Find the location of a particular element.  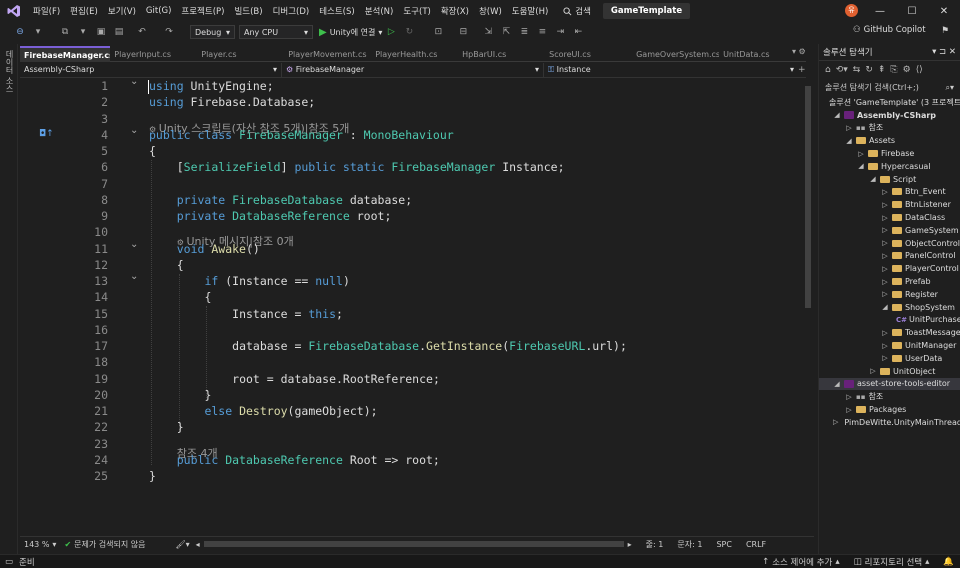

project-node: ◢ asset-store-tools-editor is located at coordinates (889, 384).